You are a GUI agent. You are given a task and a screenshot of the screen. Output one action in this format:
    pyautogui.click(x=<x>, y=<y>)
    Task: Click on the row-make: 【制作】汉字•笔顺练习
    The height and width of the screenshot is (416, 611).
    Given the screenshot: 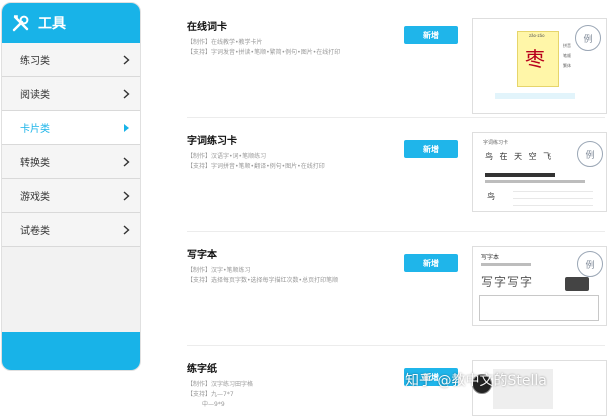 What is the action you would take?
    pyautogui.click(x=219, y=270)
    